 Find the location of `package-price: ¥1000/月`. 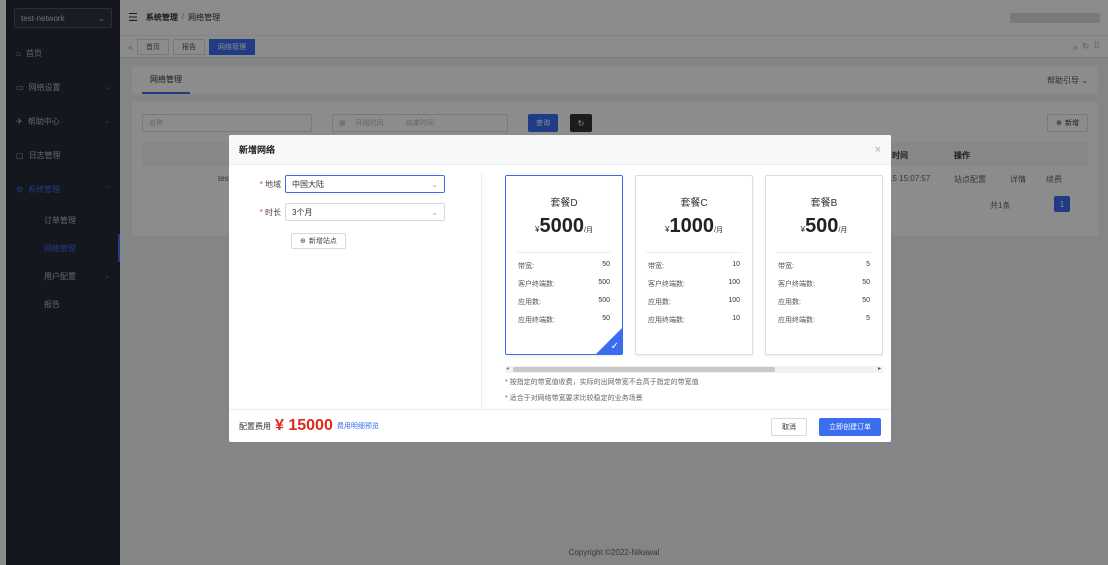

package-price: ¥1000/月 is located at coordinates (694, 226).